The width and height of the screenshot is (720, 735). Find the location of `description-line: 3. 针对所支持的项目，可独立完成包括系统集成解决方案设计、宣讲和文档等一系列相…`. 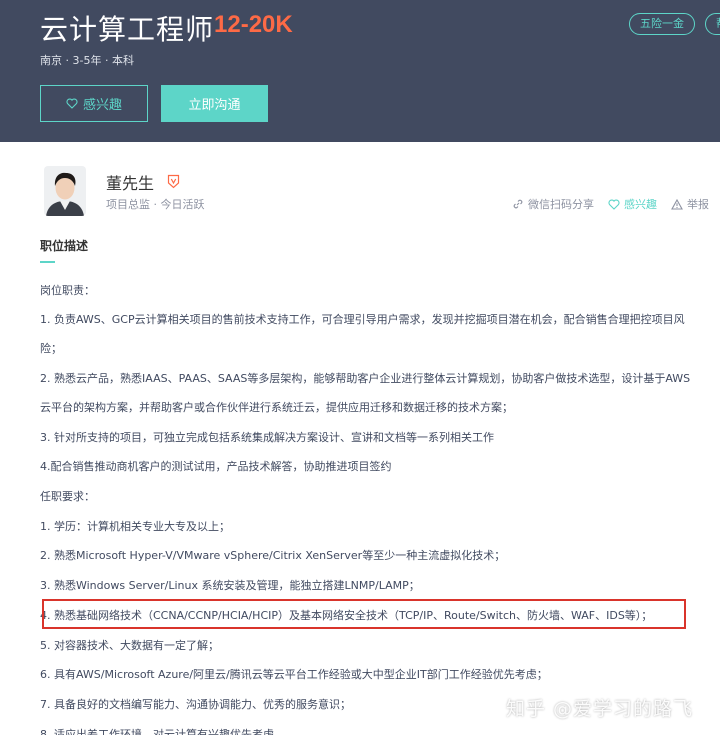

description-line: 3. 针对所支持的项目，可独立完成包括系统集成解决方案设计、宣讲和文档等一系列相… is located at coordinates (267, 437).